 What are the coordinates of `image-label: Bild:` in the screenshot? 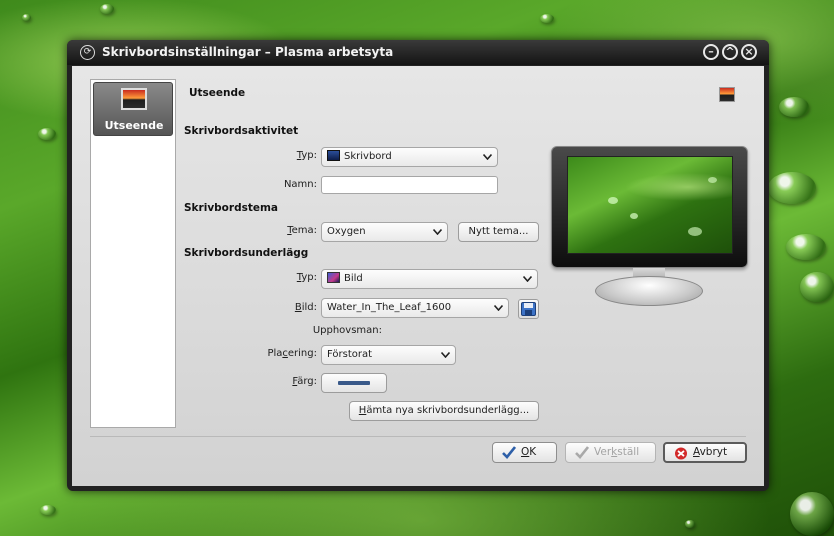 It's located at (305, 307).